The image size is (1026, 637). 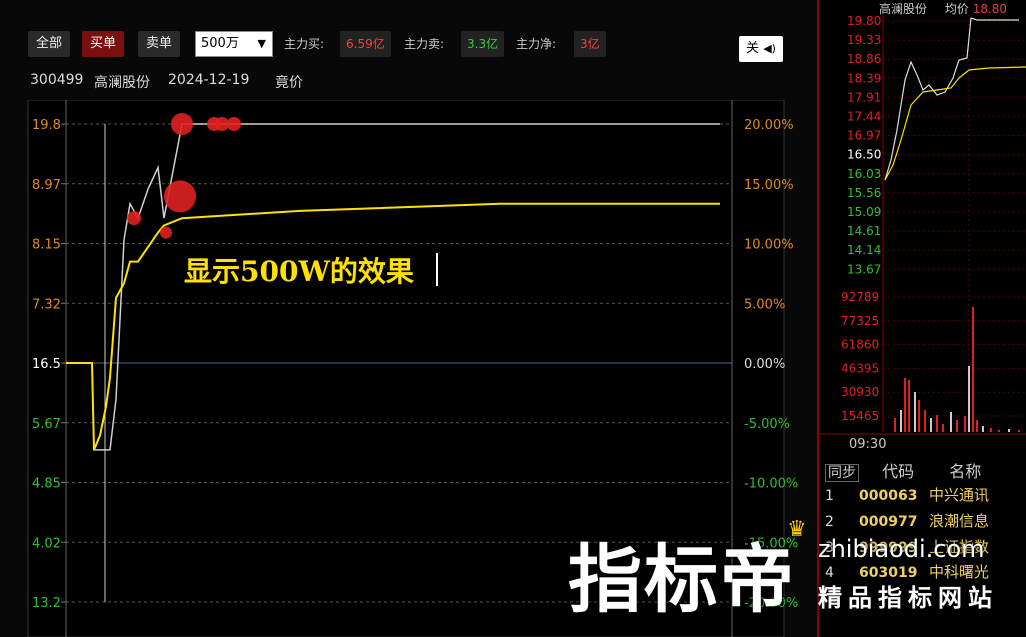 I want to click on left-tick-label: 16.5, so click(x=46, y=364).